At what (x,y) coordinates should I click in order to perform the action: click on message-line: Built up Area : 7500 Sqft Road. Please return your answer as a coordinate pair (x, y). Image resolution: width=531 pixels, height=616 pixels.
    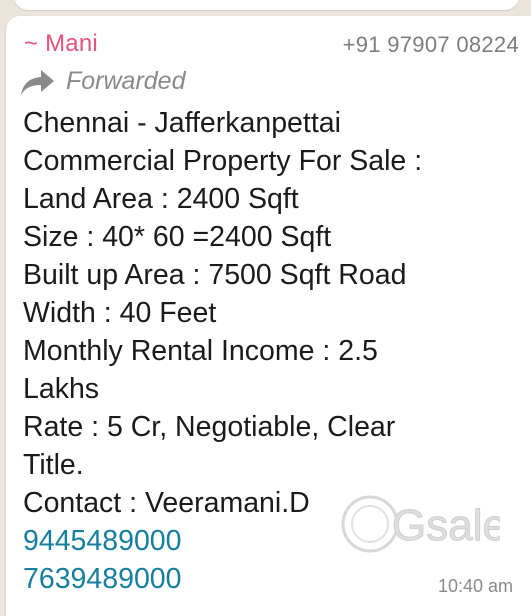
    Looking at the image, I should click on (215, 275).